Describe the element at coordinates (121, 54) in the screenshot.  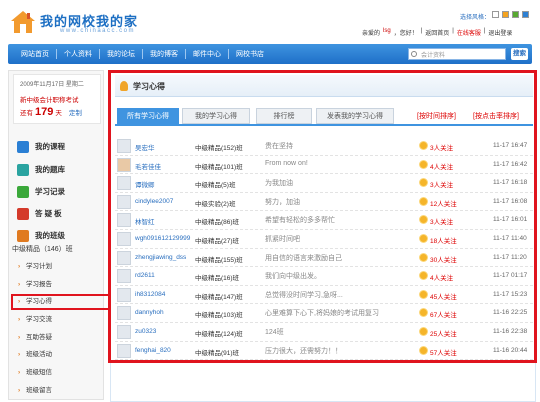
I see `nav-forum: 我的论坛` at that location.